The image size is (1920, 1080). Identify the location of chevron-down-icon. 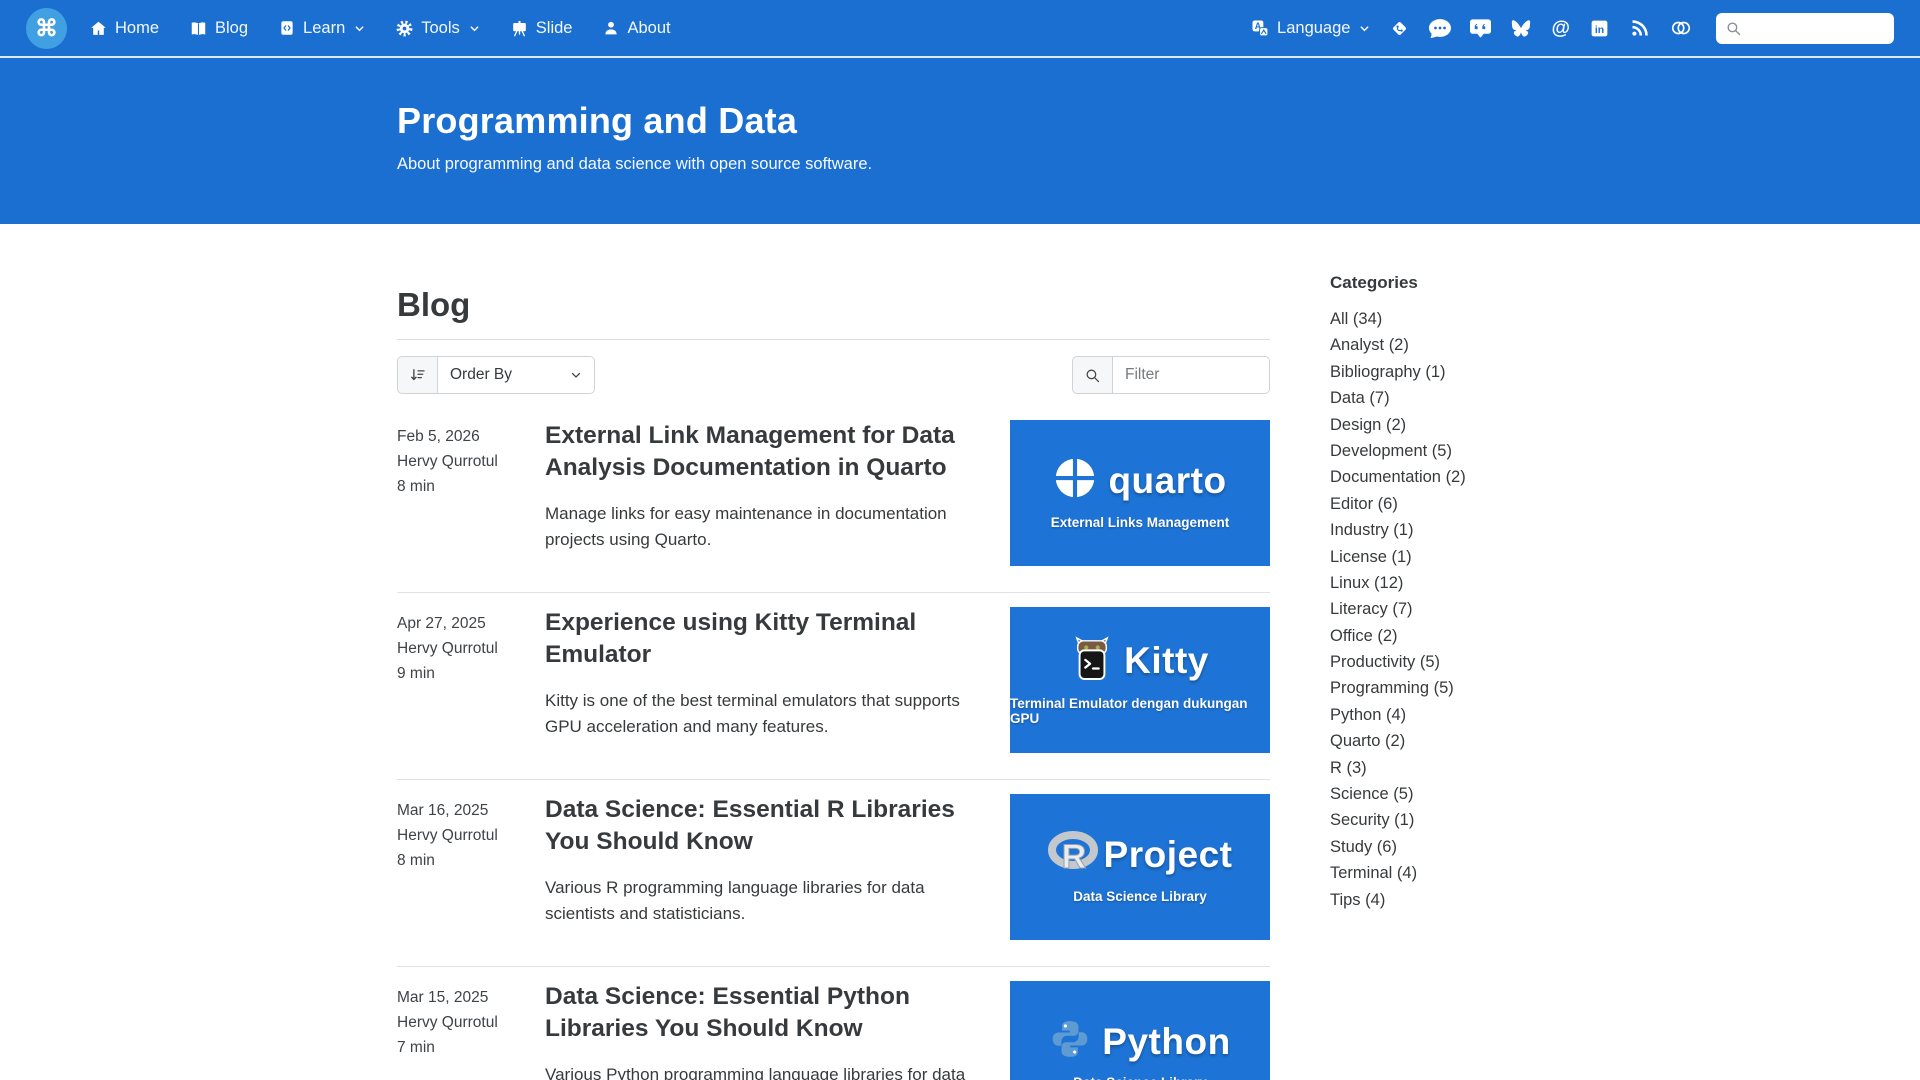
(359, 28).